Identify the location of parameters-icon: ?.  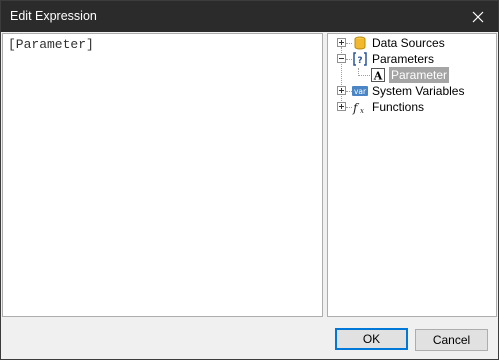
(360, 59).